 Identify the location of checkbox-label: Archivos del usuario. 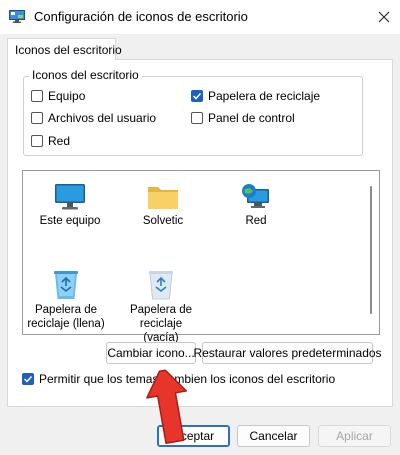
(102, 118).